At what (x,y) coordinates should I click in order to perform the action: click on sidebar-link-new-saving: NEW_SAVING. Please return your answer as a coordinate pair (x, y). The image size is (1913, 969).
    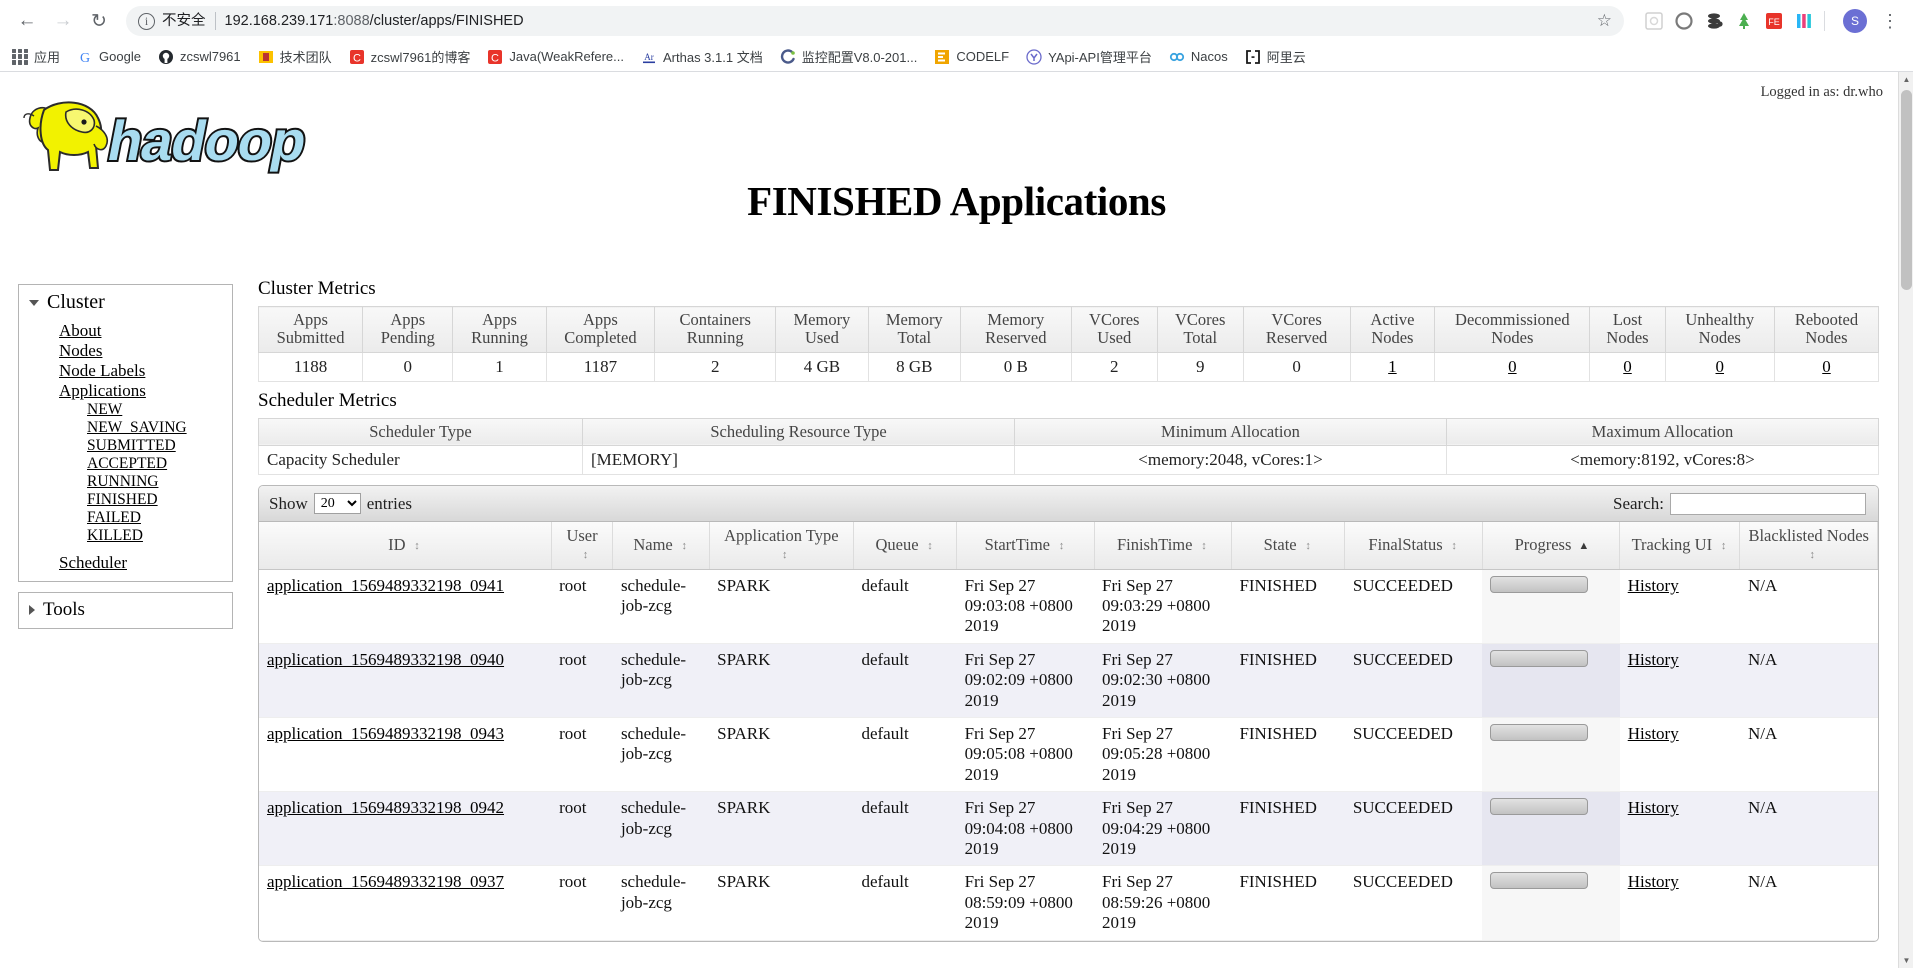
    Looking at the image, I should click on (103, 428).